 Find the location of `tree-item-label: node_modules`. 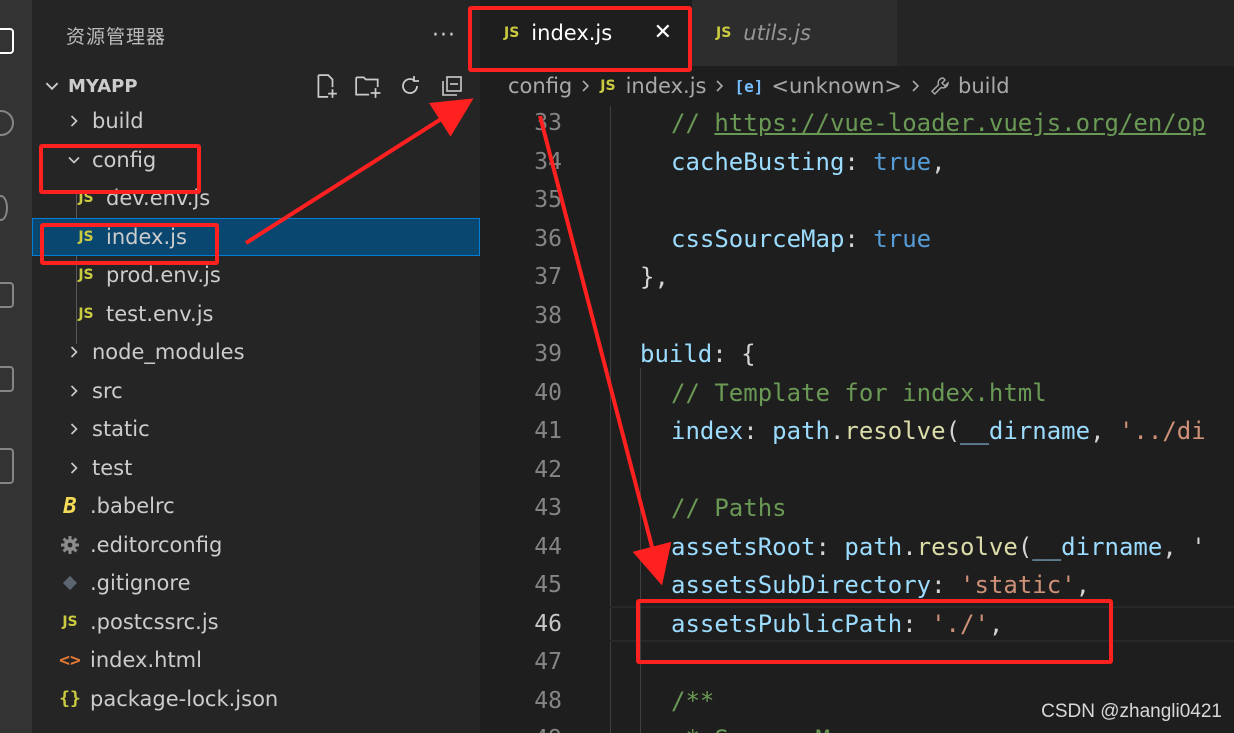

tree-item-label: node_modules is located at coordinates (168, 352).